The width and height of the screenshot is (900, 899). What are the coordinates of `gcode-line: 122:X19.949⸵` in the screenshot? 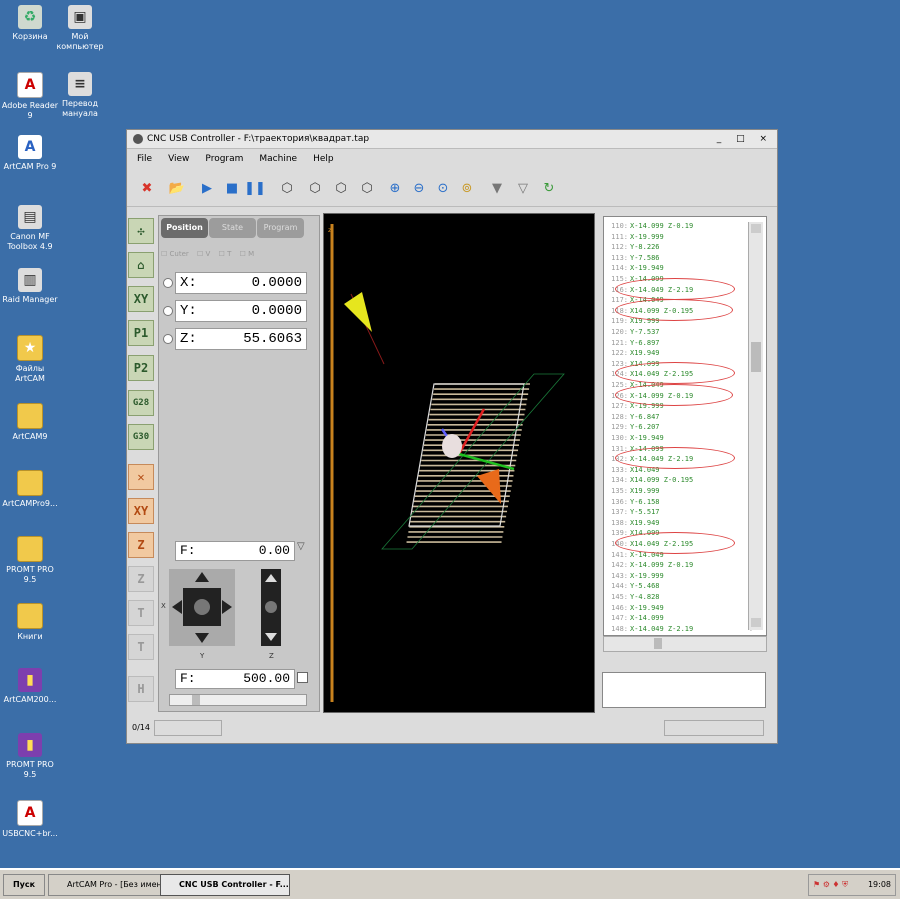 It's located at (678, 353).